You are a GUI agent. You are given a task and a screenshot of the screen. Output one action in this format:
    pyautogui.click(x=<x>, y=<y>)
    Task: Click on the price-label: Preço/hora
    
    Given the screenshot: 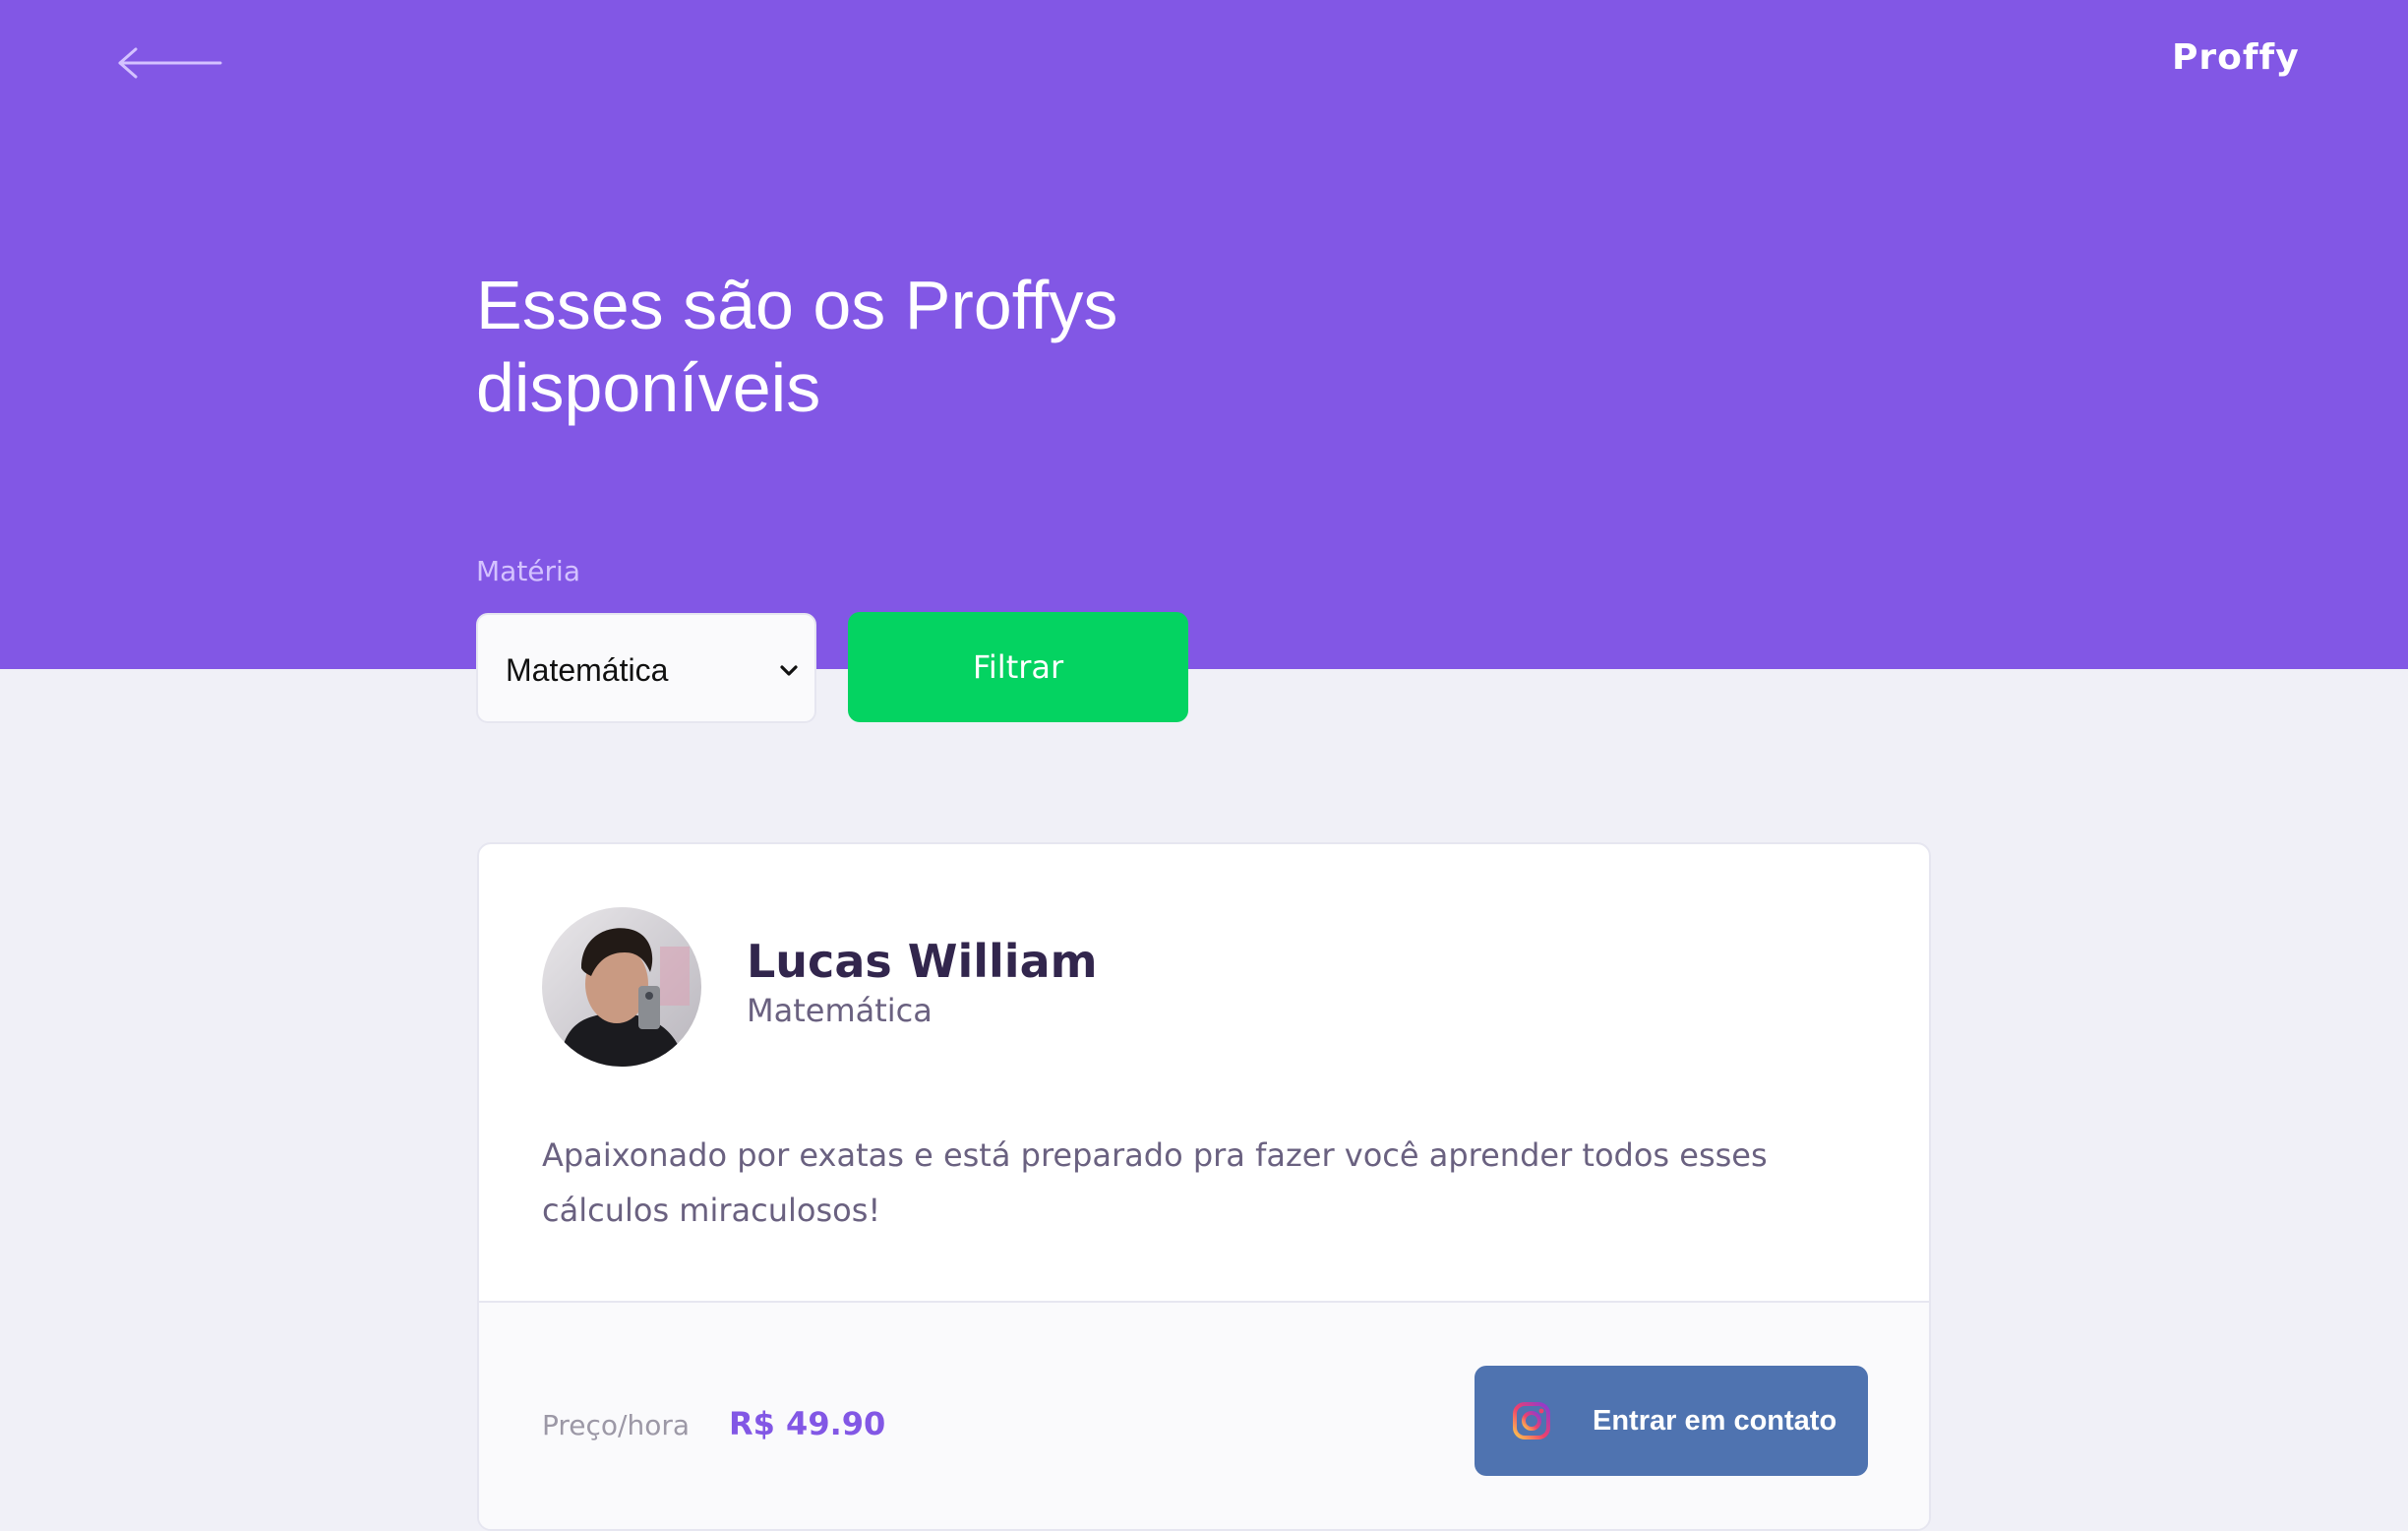 What is the action you would take?
    pyautogui.click(x=616, y=1425)
    